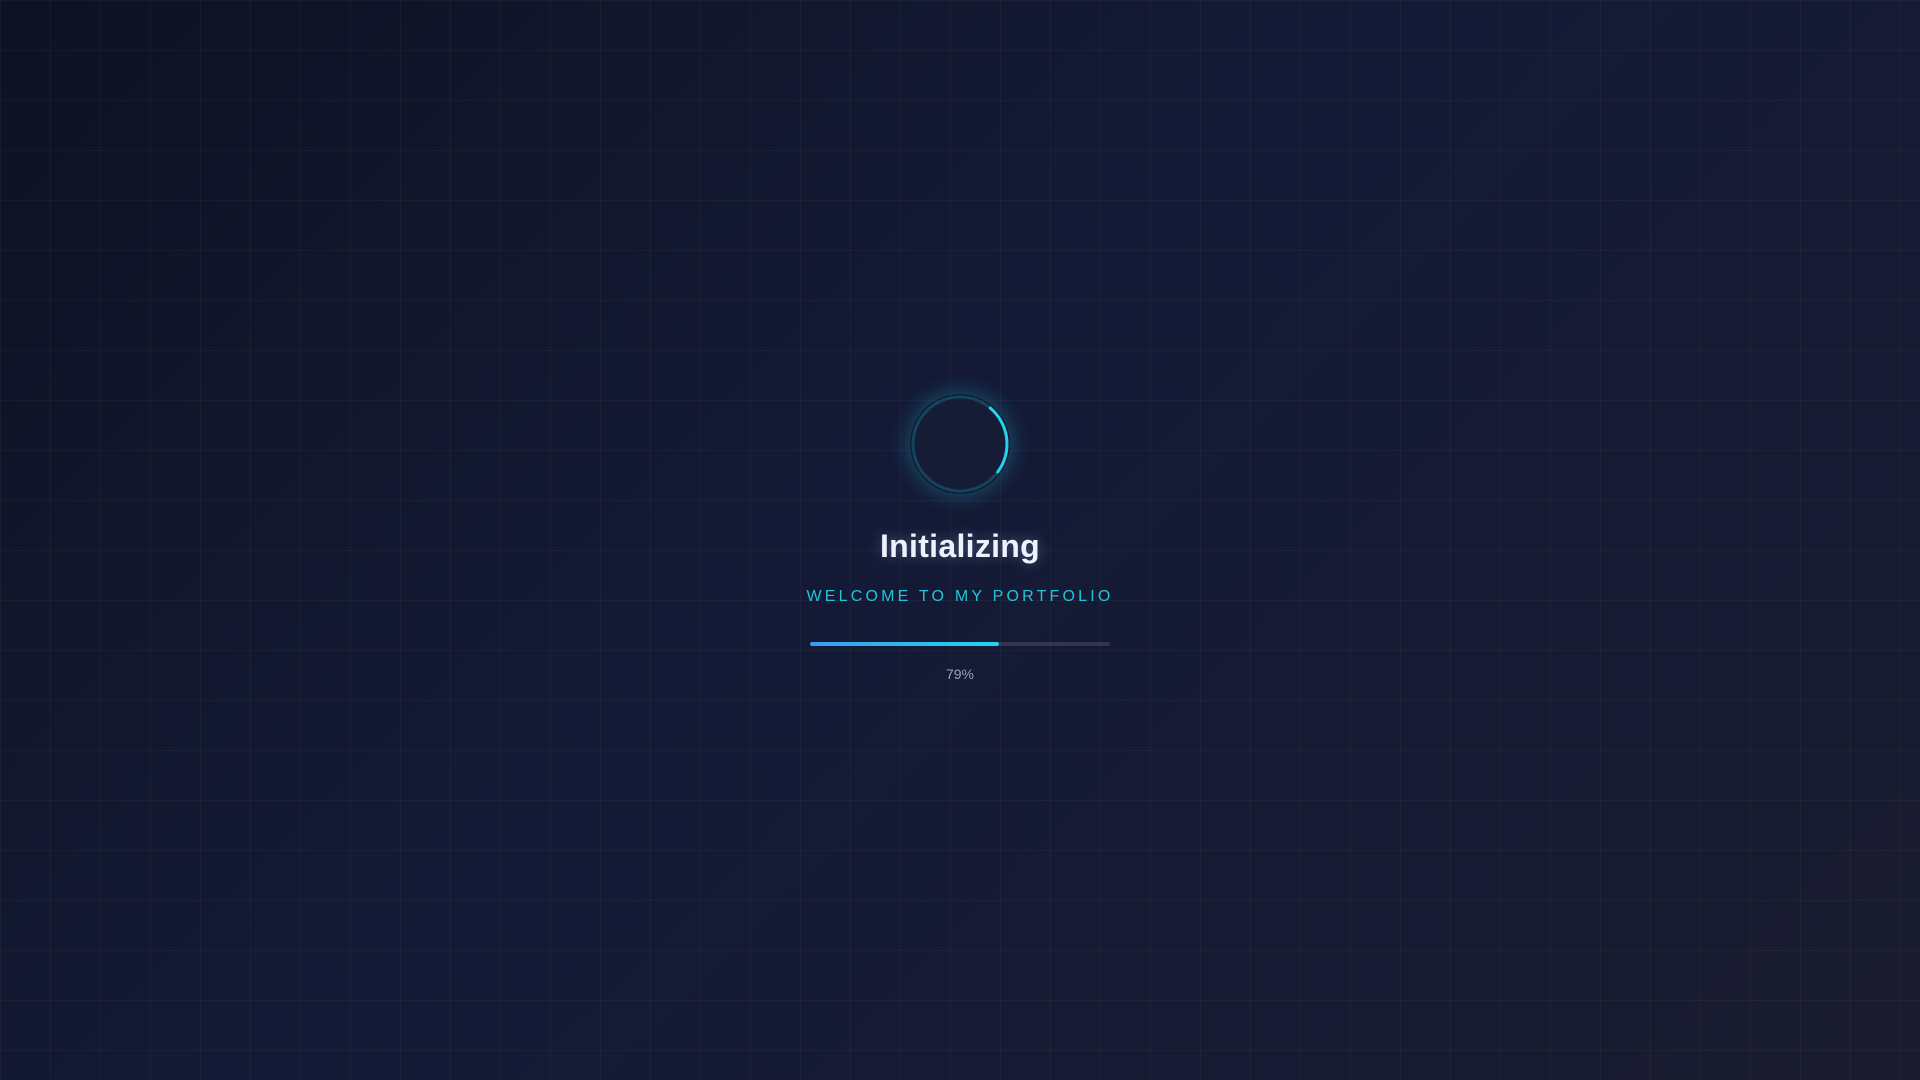 The height and width of the screenshot is (1080, 1920). What do you see at coordinates (904, 644) in the screenshot?
I see `progress-bar-fill` at bounding box center [904, 644].